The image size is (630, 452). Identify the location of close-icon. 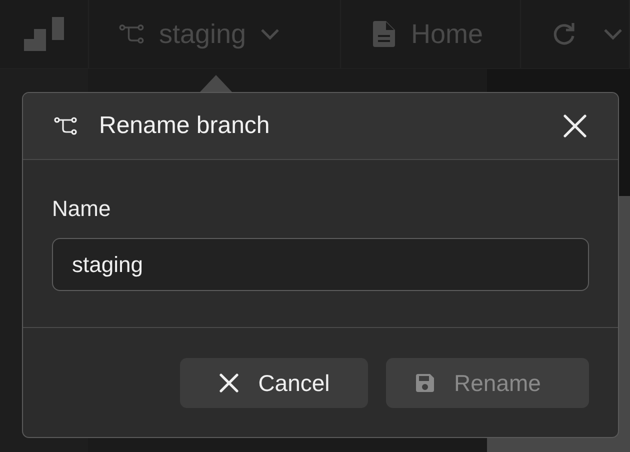
(229, 383).